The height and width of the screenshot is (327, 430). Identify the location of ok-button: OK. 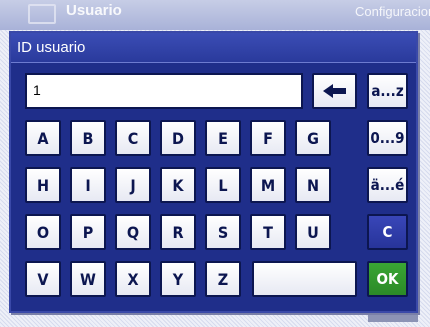
(387, 279).